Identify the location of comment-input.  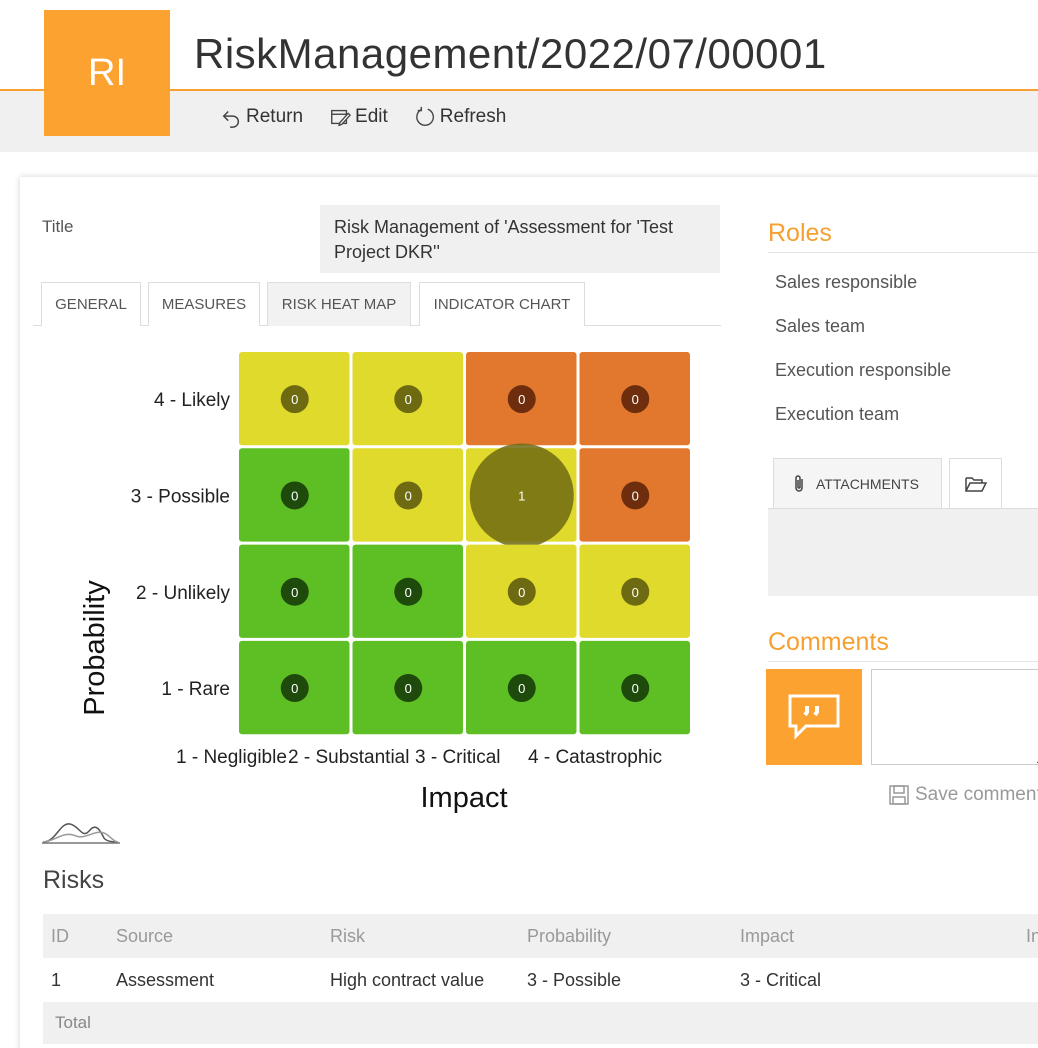
(954, 717).